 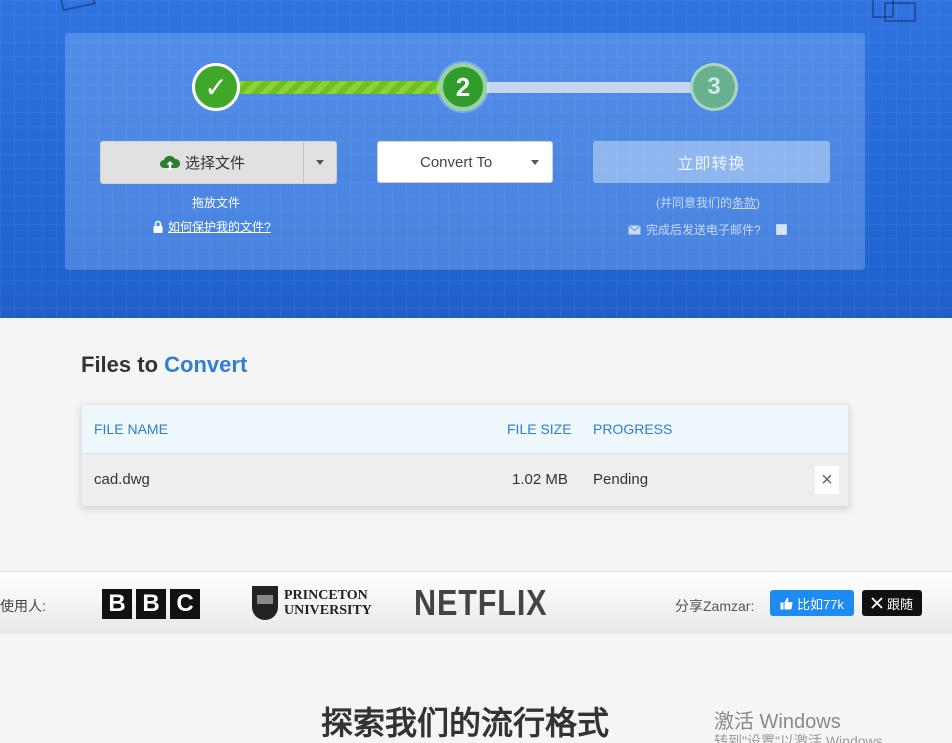 I want to click on choose-files-label: 选择文件, so click(x=214, y=163).